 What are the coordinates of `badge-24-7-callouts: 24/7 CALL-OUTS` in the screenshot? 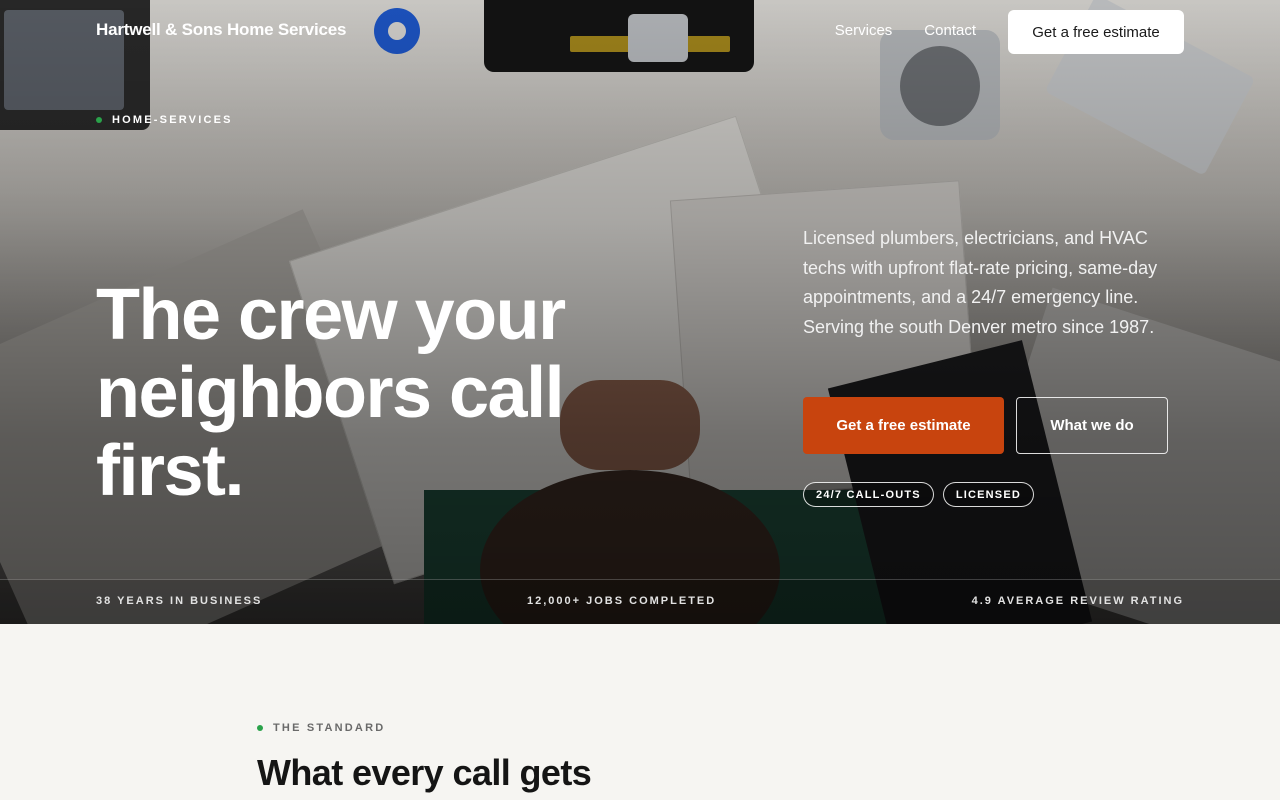 It's located at (868, 494).